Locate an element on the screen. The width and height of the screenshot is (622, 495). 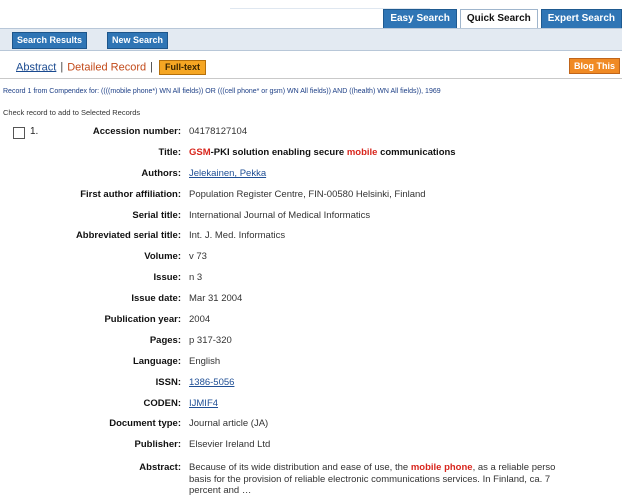
field-label: Accession number: is located at coordinates (136, 131).